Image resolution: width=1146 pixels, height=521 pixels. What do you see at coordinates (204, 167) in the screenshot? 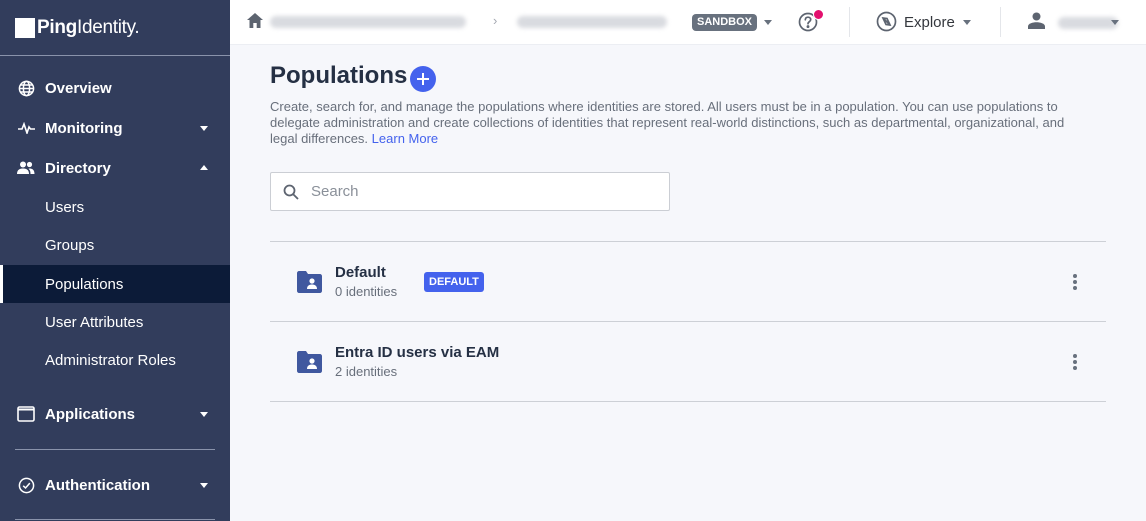
I see `chevron-up-icon` at bounding box center [204, 167].